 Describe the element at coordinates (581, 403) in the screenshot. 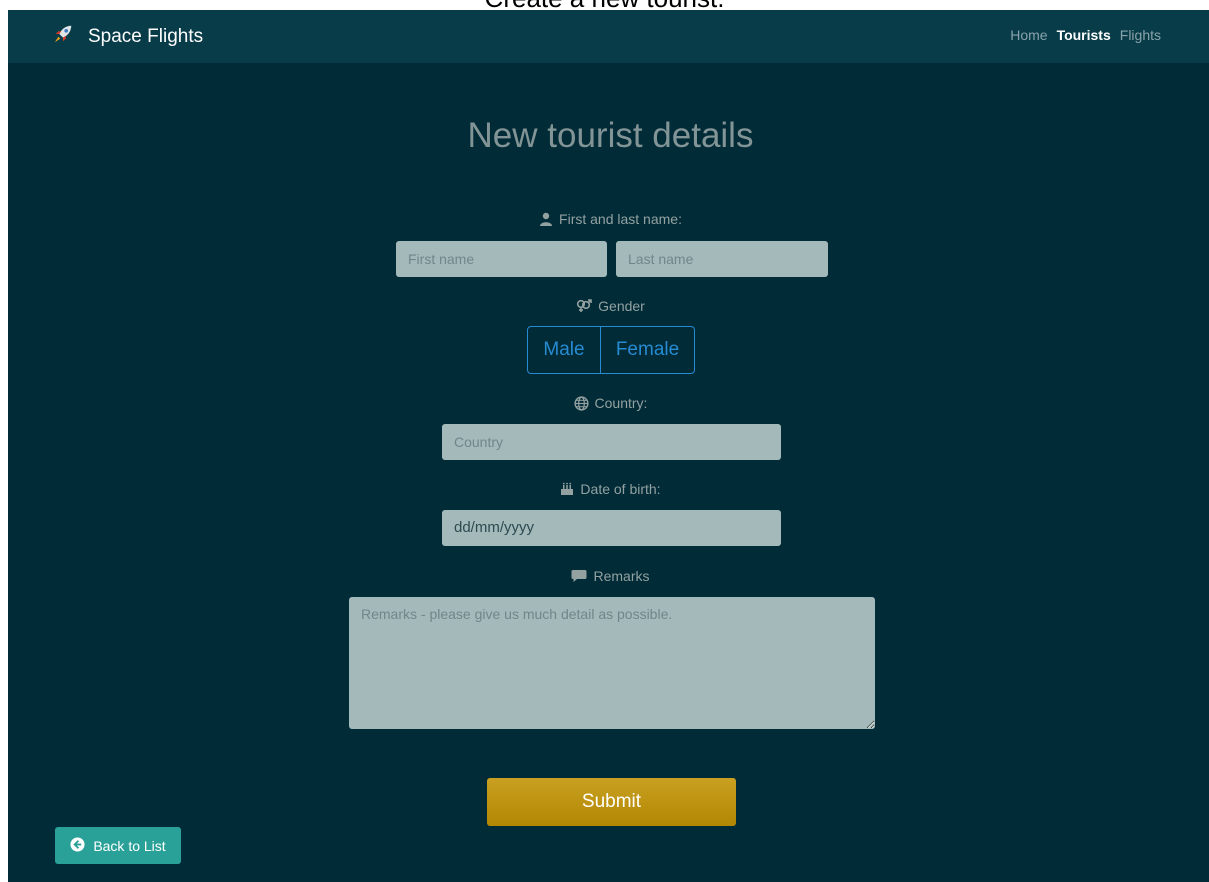

I see `globe-icon` at that location.